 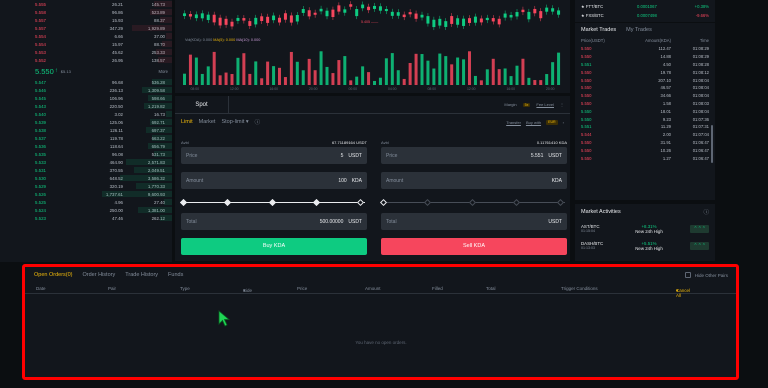 What do you see at coordinates (86, 82) in the screenshot?
I see `bid-row: 5.547 96.68 536.28` at bounding box center [86, 82].